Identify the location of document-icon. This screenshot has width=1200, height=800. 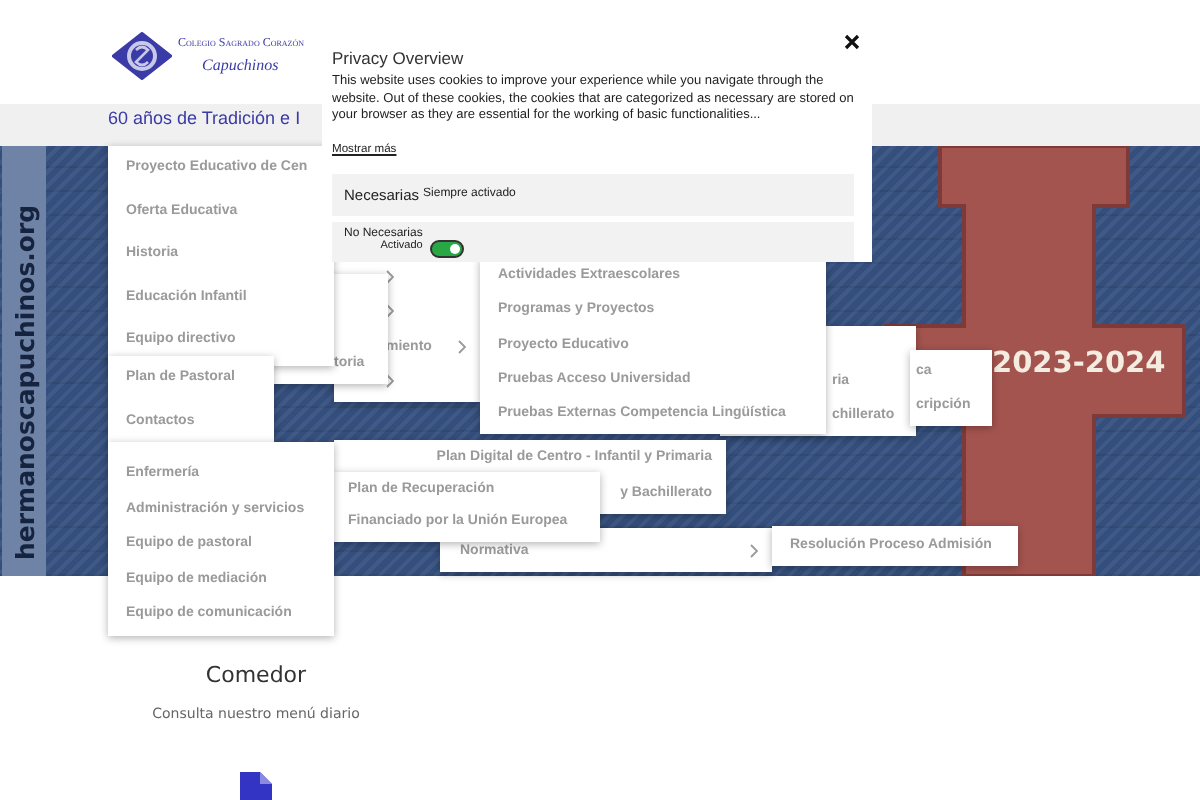
(256, 786).